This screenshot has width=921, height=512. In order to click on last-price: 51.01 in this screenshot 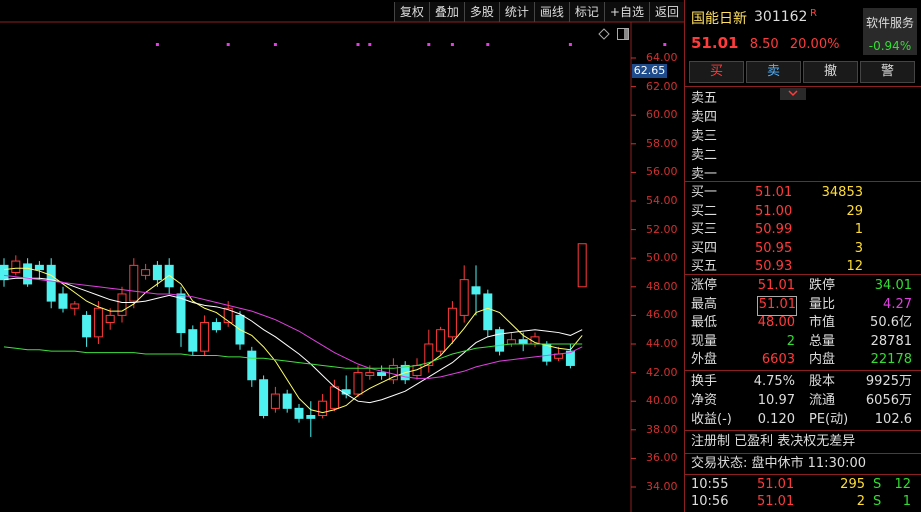, I will do `click(715, 43)`.